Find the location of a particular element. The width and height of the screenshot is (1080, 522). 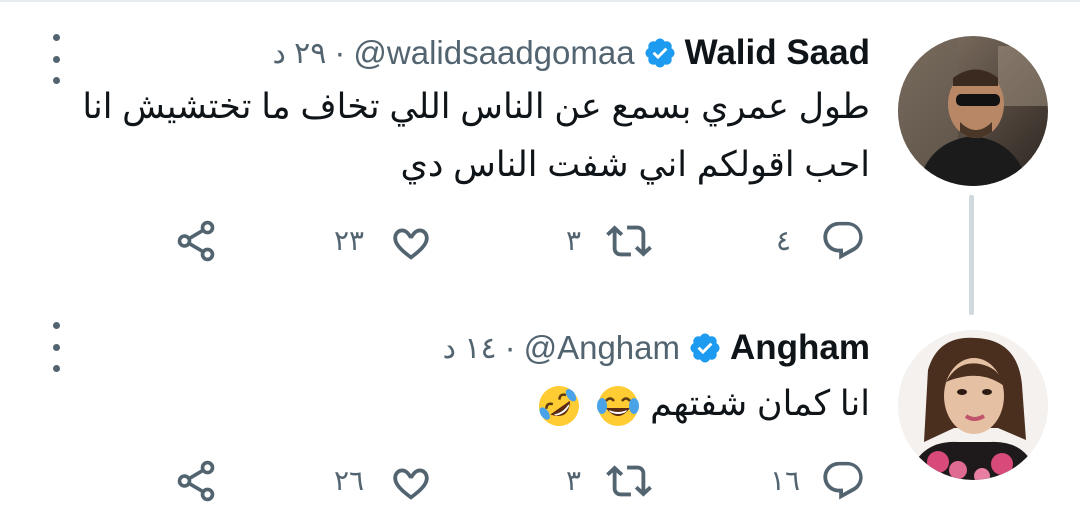

rolling-on-the-floor-laughing-icon is located at coordinates (558, 405).